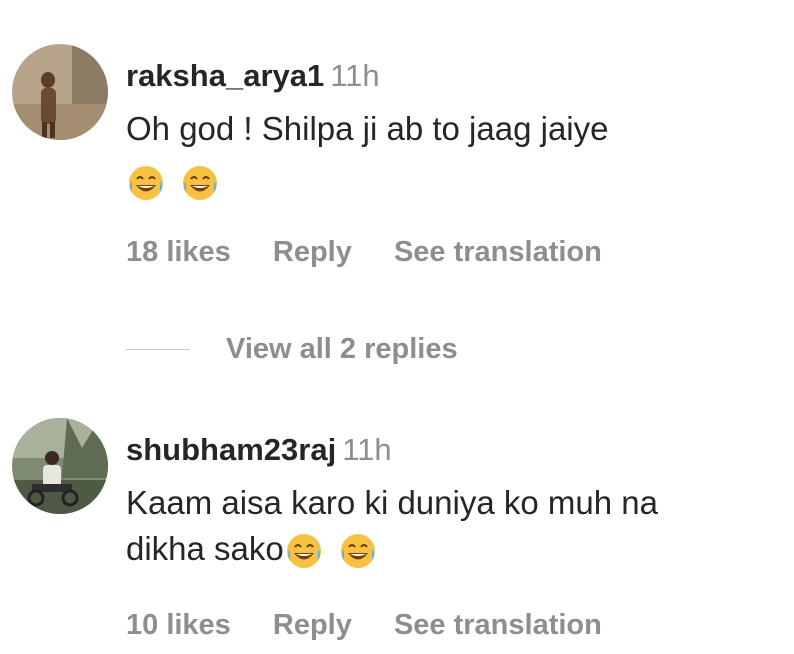 This screenshot has width=794, height=654. I want to click on view-replies-button: View all 2 replies, so click(342, 349).